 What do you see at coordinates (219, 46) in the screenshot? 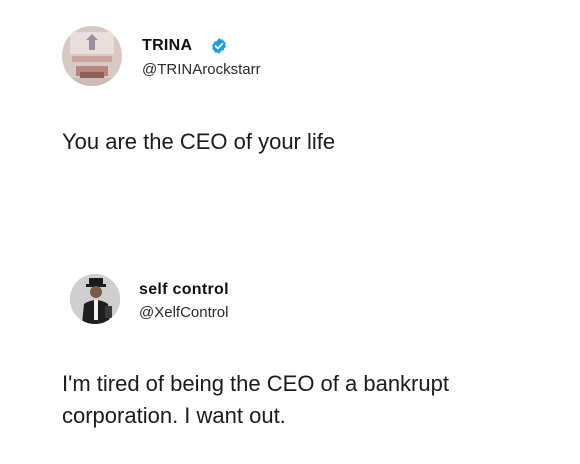
I see `verified-badge-icon` at bounding box center [219, 46].